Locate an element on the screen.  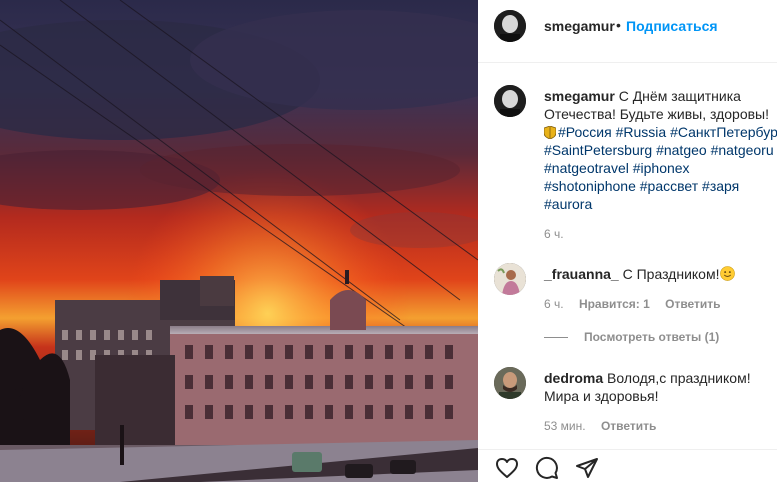
caption-avatar-image is located at coordinates (510, 101).